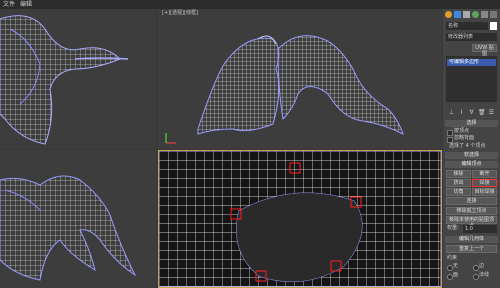  Describe the element at coordinates (475, 14) in the screenshot. I see `motion-icon` at that location.